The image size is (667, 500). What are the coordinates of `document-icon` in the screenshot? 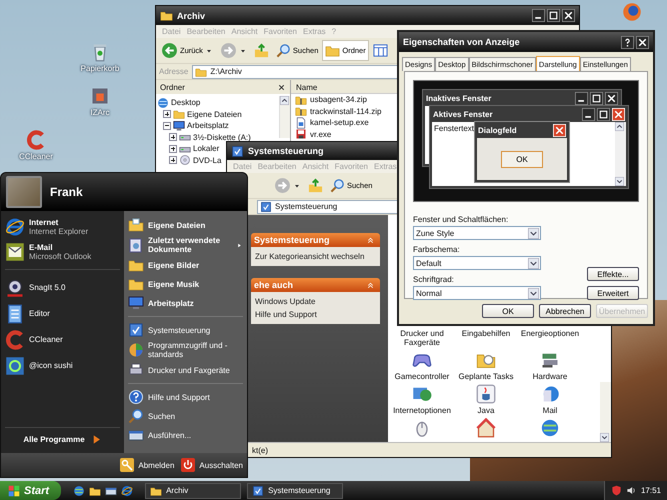 It's located at (136, 245).